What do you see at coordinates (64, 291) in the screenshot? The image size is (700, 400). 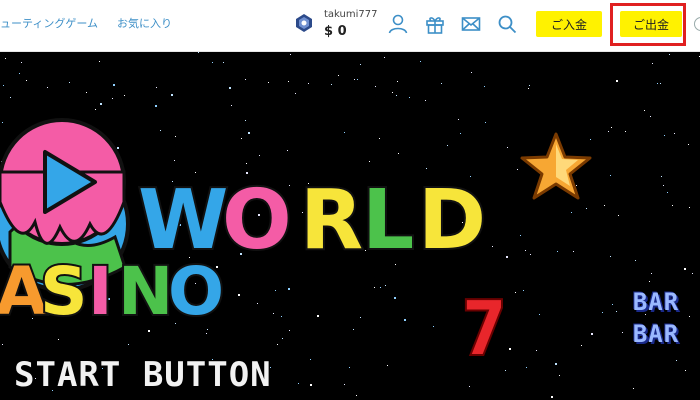 I see `logo-letter-s: S` at bounding box center [64, 291].